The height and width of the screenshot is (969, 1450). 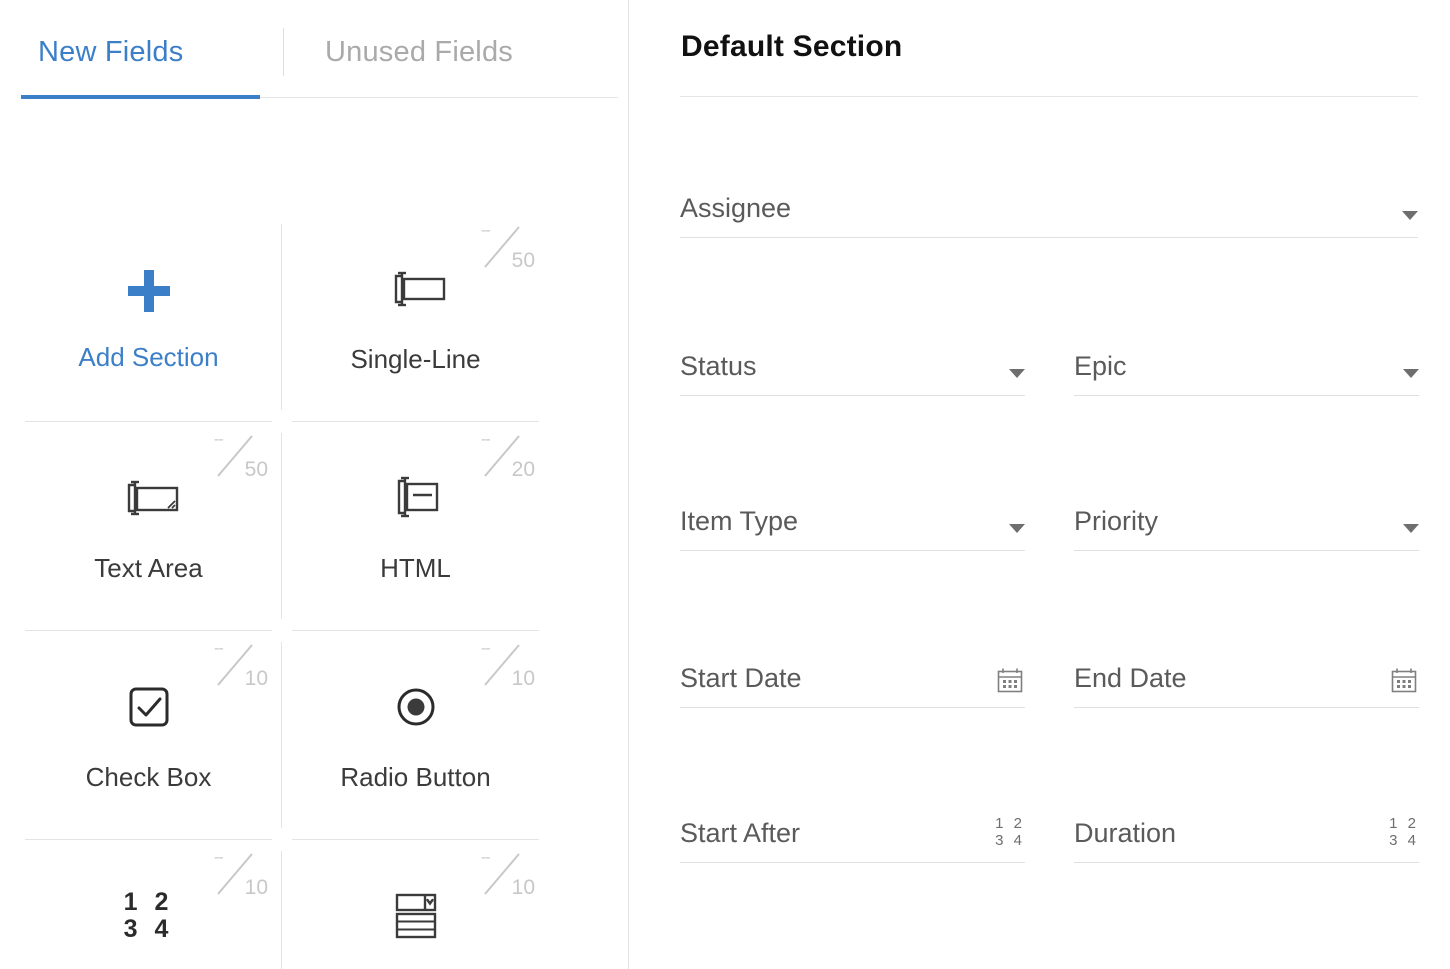 What do you see at coordinates (416, 289) in the screenshot?
I see `single-line-icon` at bounding box center [416, 289].